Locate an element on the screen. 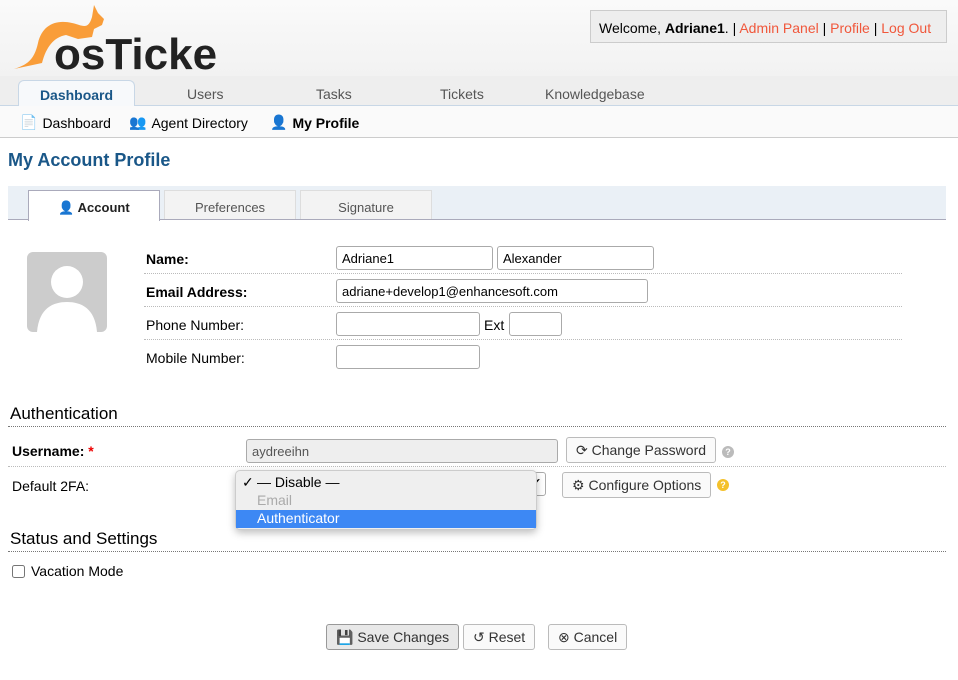 This screenshot has width=958, height=680. vacation-mode-label: Vacation Mode is located at coordinates (77, 571).